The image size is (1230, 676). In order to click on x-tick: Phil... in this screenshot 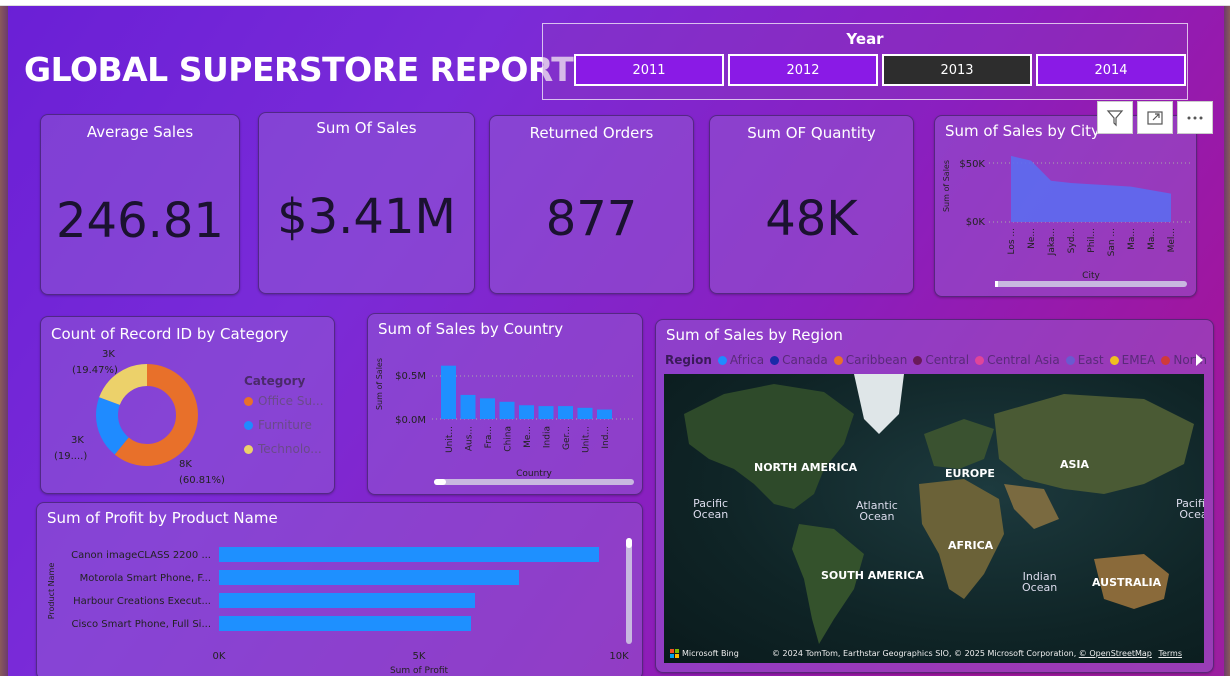, I will do `click(1092, 240)`.